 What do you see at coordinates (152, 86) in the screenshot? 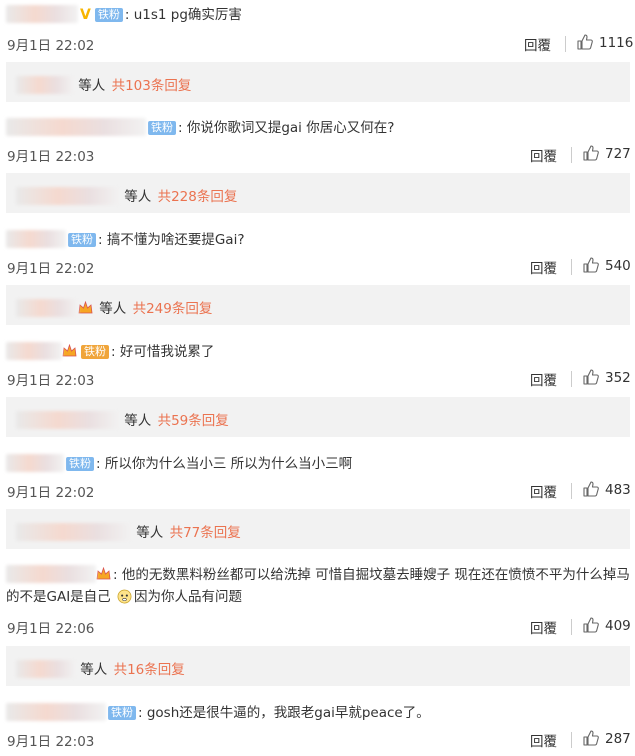
I see `reply-count-link: 共103条回复` at bounding box center [152, 86].